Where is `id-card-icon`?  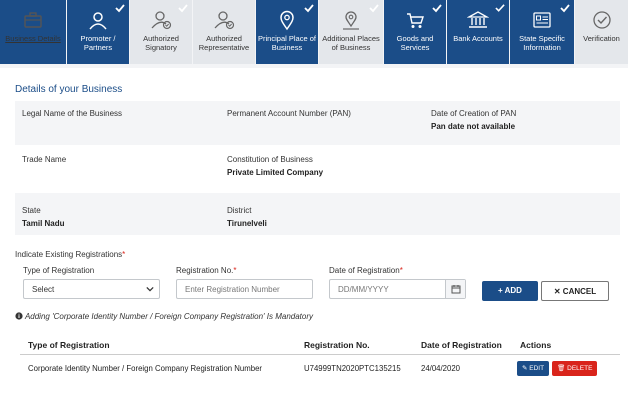 id-card-icon is located at coordinates (542, 20).